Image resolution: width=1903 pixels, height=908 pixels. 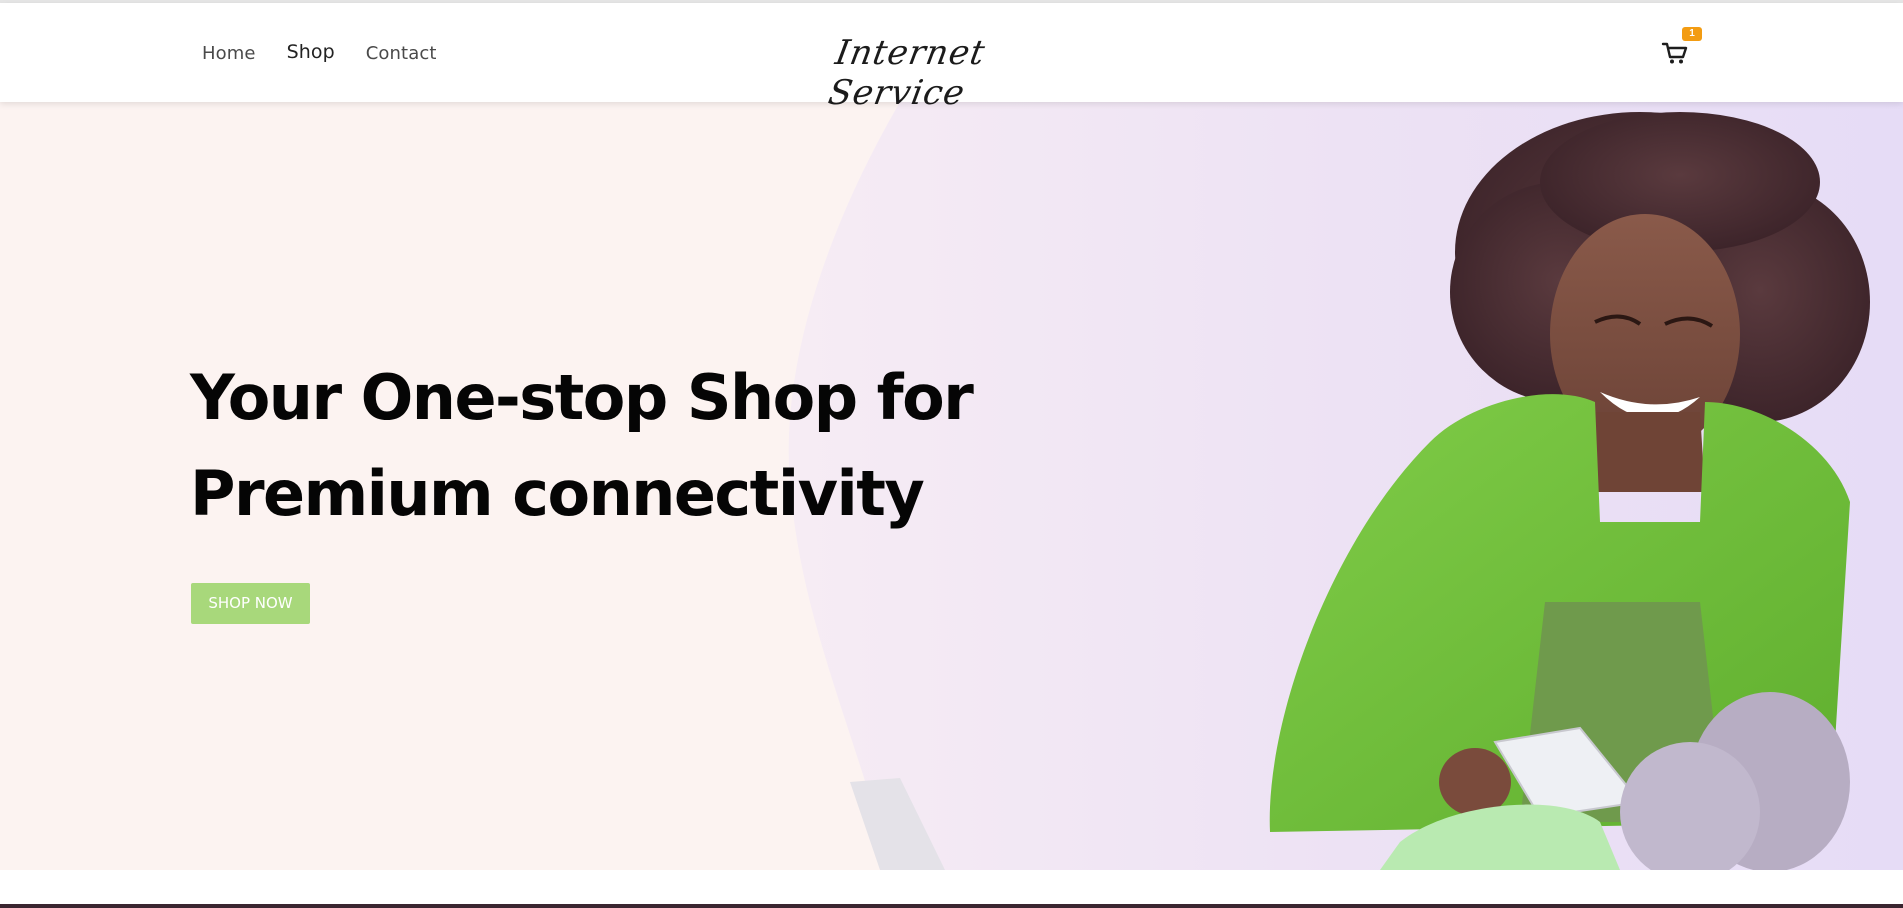 What do you see at coordinates (951, 906) in the screenshot?
I see `next-section-edge` at bounding box center [951, 906].